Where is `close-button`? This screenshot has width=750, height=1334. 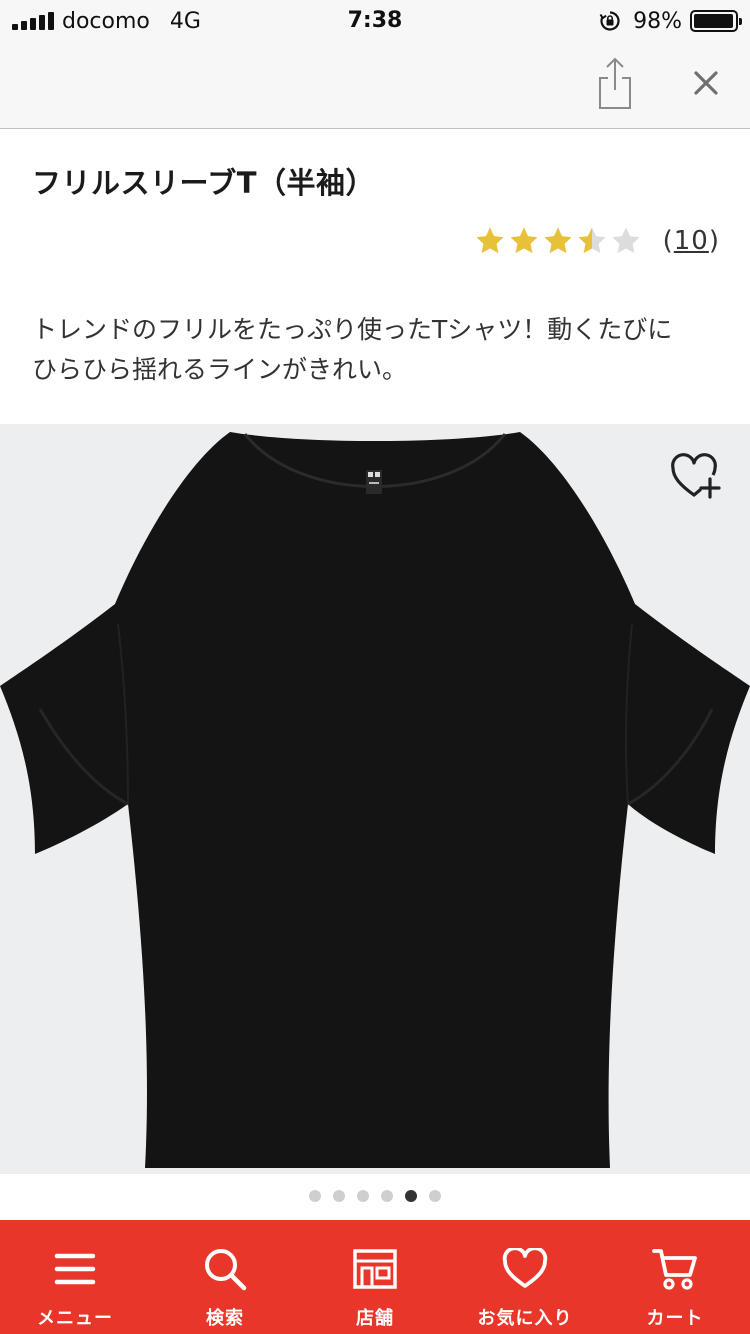
close-button is located at coordinates (706, 83).